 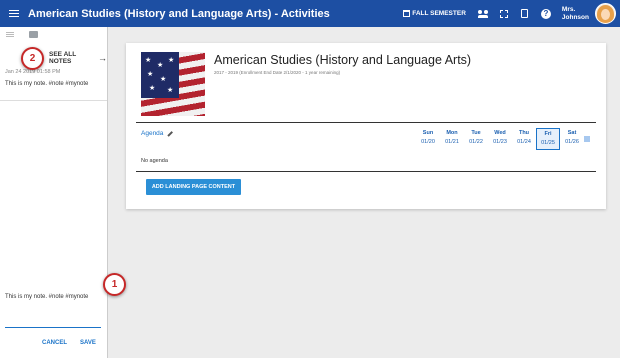 I want to click on day-sat: Sat 01/26, so click(x=572, y=139).